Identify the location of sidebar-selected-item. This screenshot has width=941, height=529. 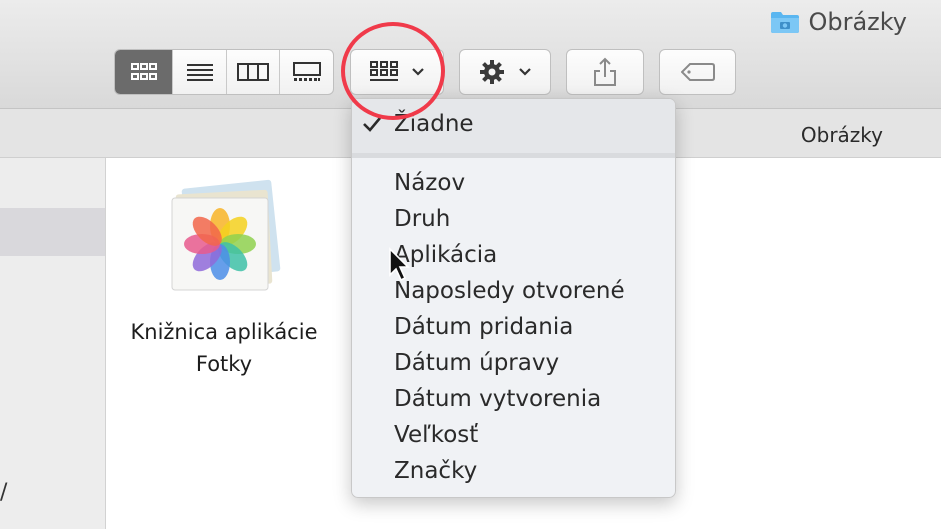
(52, 232).